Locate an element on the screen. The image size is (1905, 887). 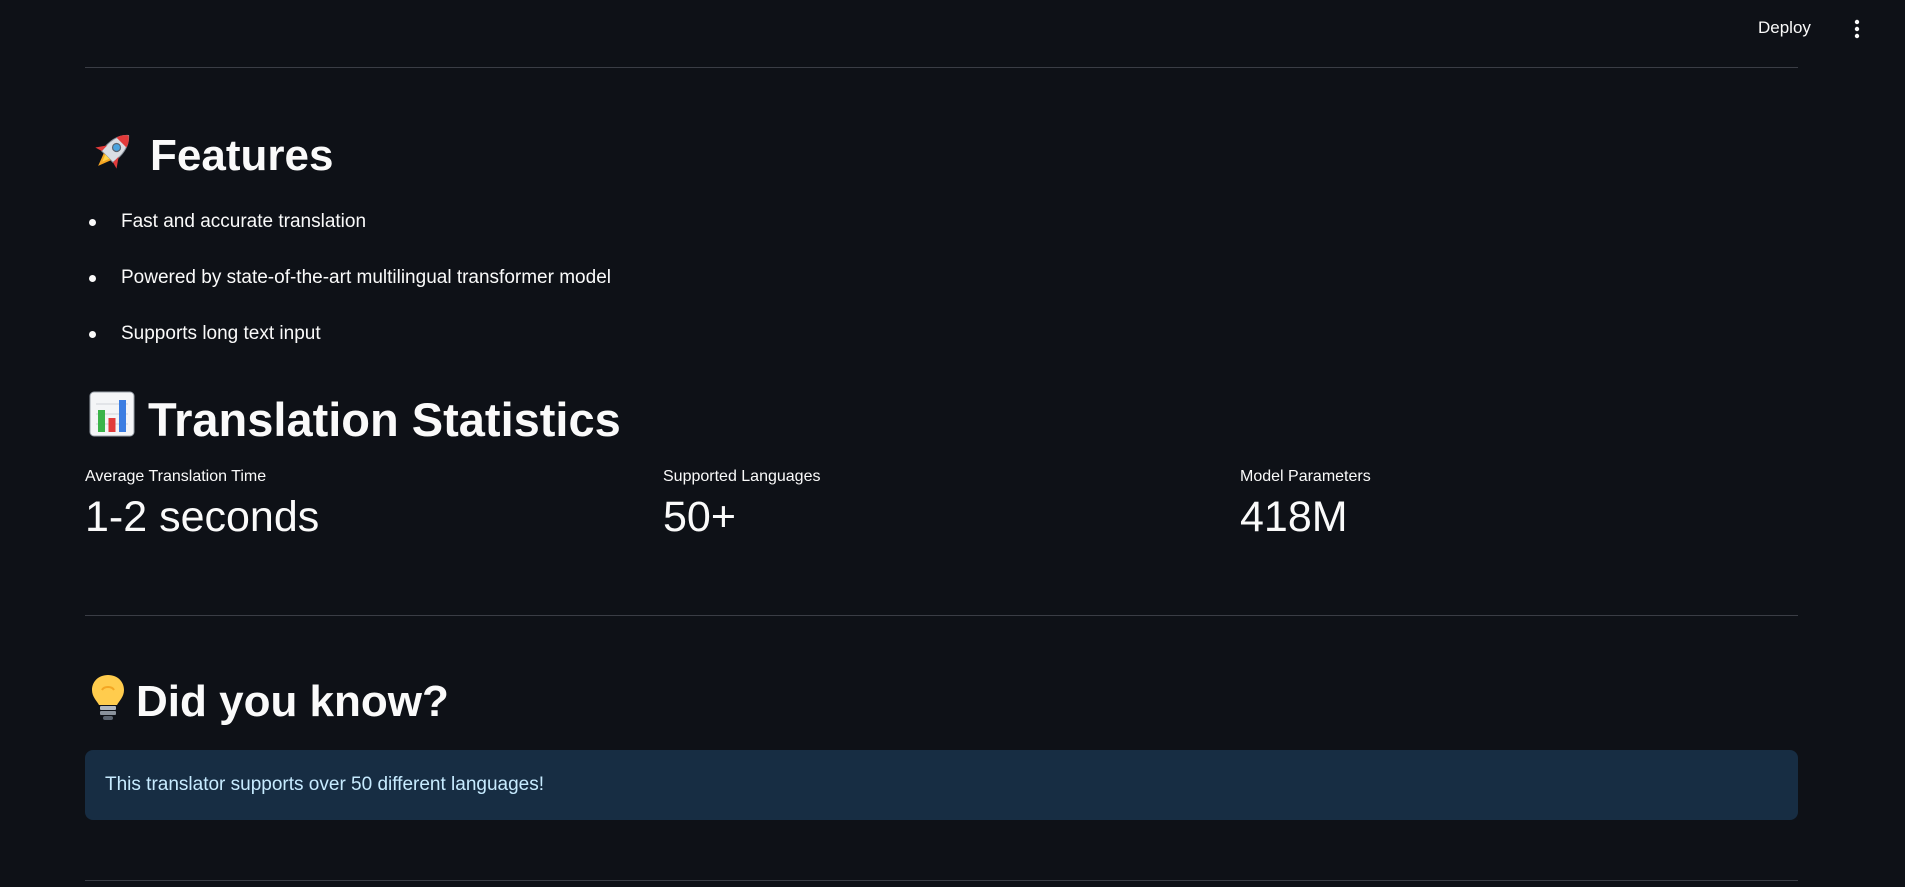
features-title: Features is located at coordinates (242, 155).